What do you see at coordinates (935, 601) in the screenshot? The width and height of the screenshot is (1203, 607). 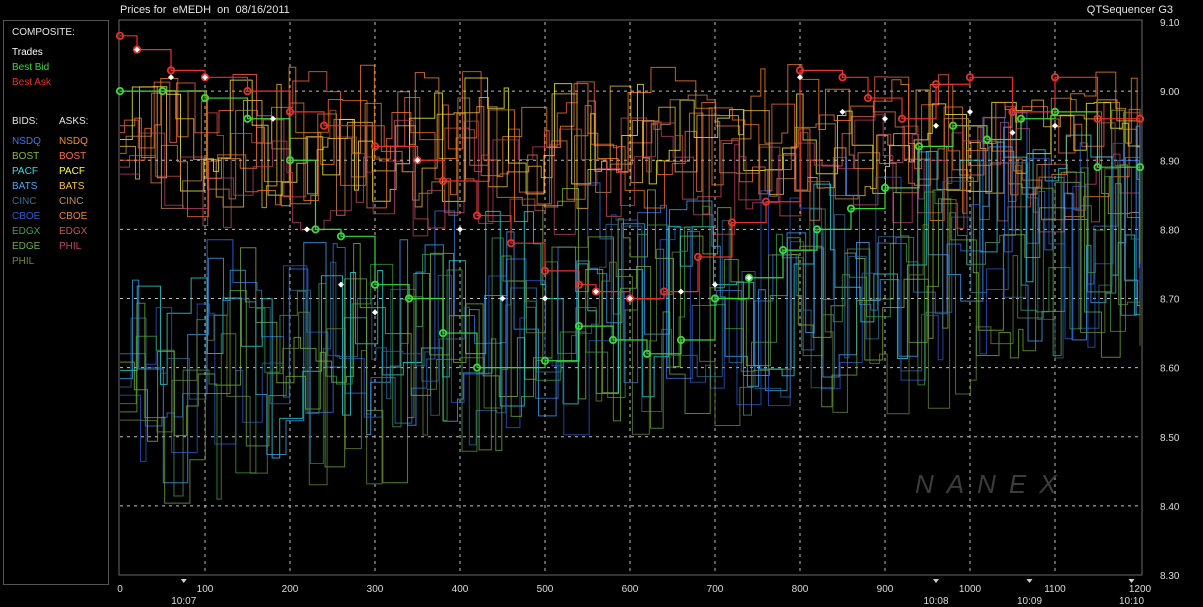 I see `time-label: 10:08` at bounding box center [935, 601].